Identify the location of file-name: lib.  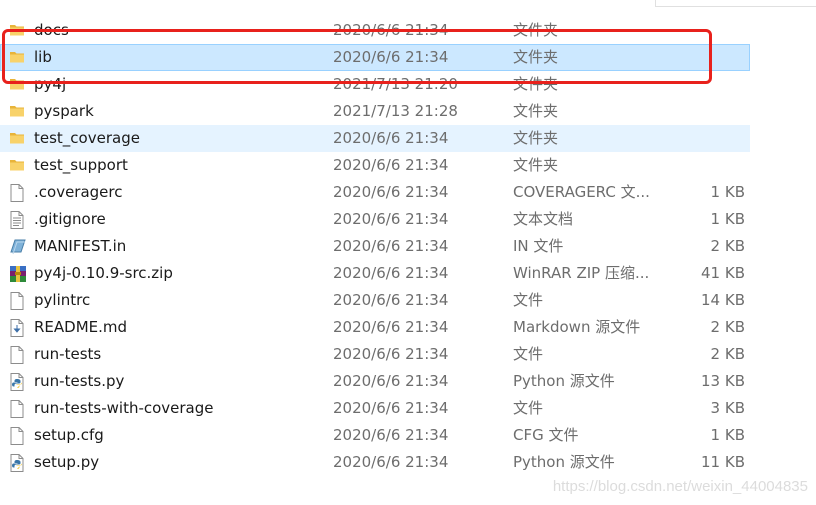
(43, 57).